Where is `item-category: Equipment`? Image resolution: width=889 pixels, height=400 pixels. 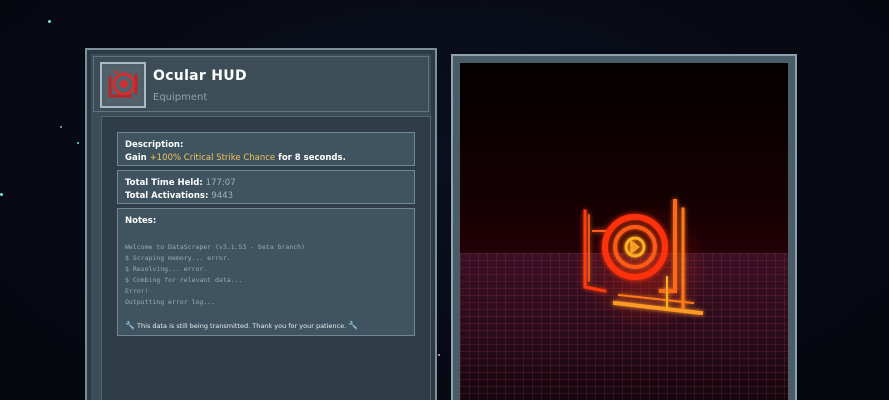 item-category: Equipment is located at coordinates (180, 97).